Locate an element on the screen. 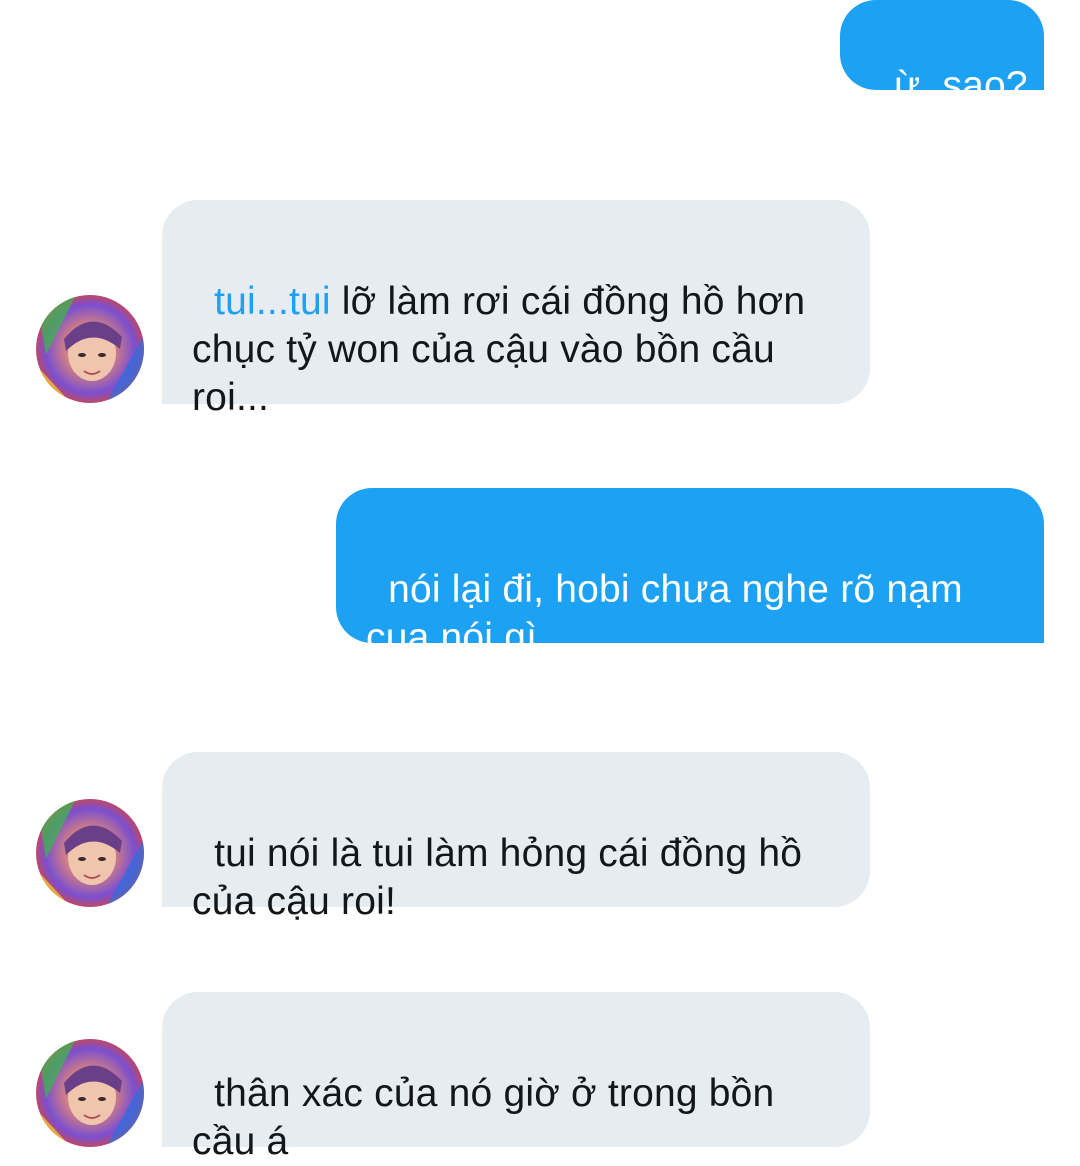 The height and width of the screenshot is (1166, 1080). mention-link: tui...tui is located at coordinates (272, 301).